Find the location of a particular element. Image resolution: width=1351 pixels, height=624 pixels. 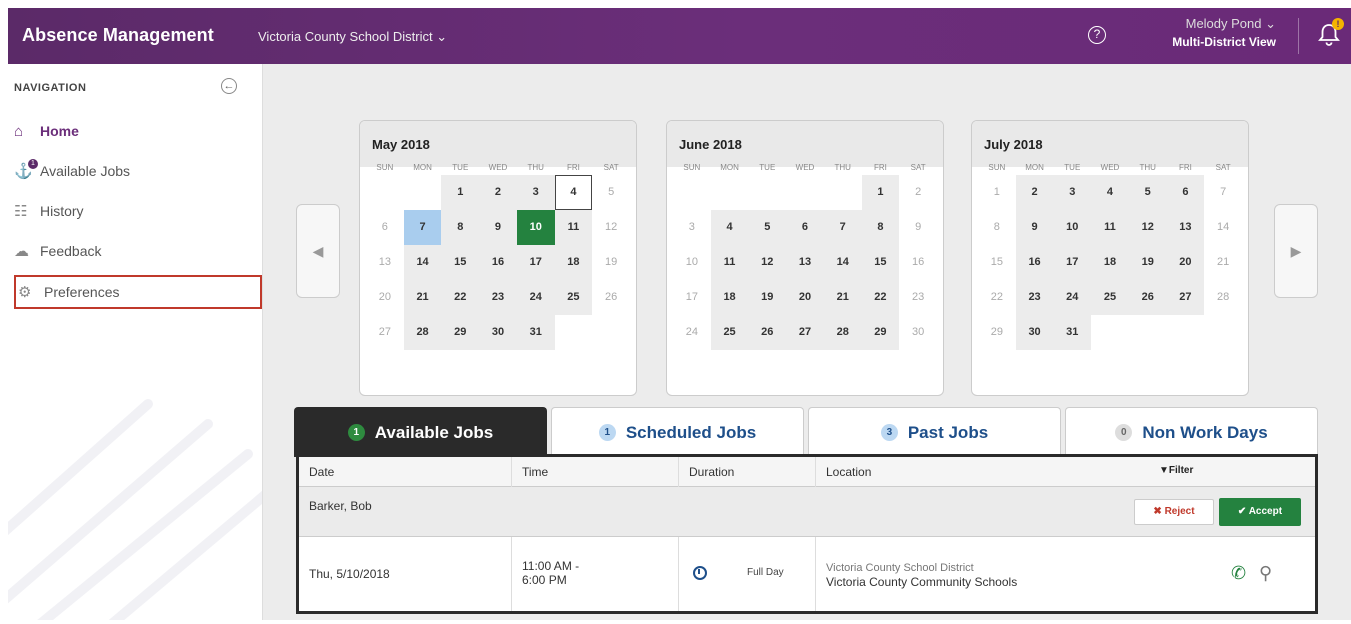

map-pin-icon: ⚲ is located at coordinates (1265, 573).